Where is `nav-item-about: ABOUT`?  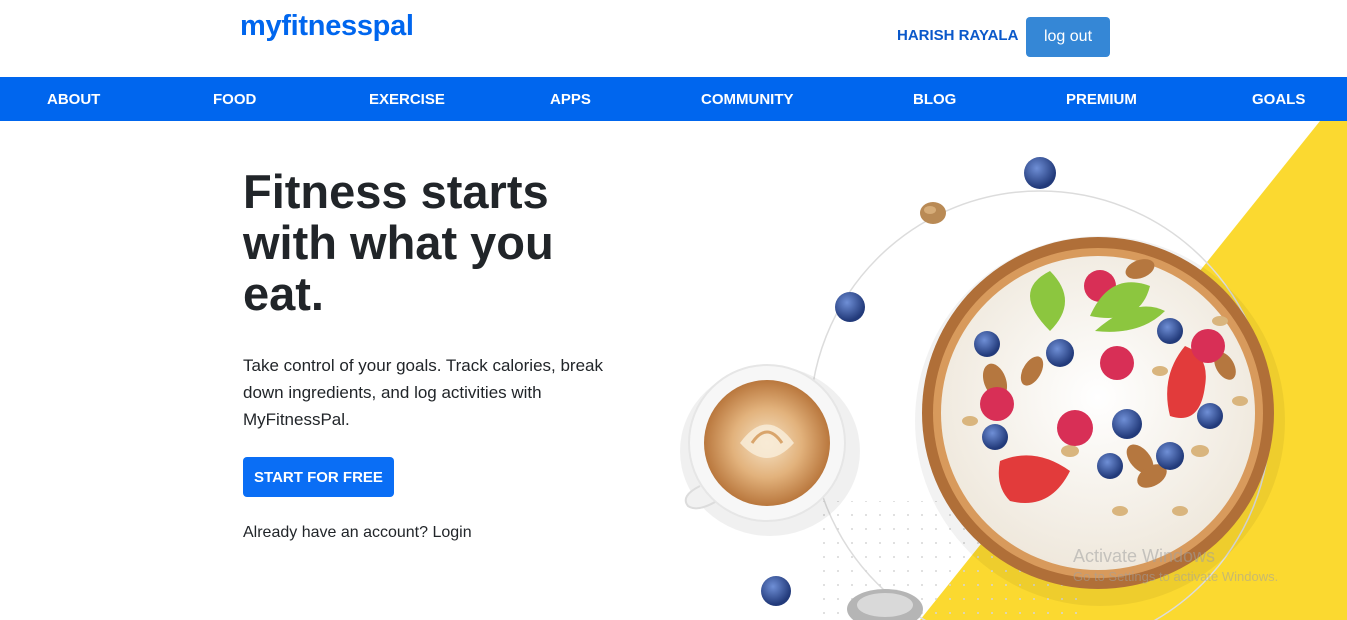 nav-item-about: ABOUT is located at coordinates (73, 99).